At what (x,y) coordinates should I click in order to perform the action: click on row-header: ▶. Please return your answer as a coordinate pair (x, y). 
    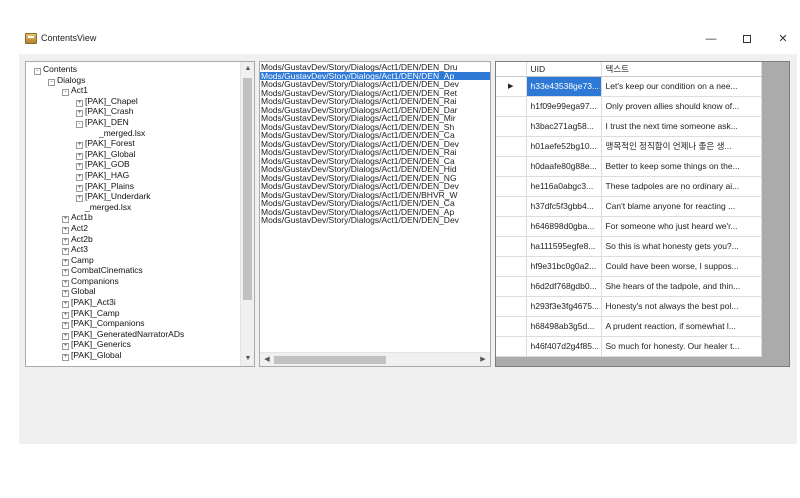
    Looking at the image, I should click on (511, 86).